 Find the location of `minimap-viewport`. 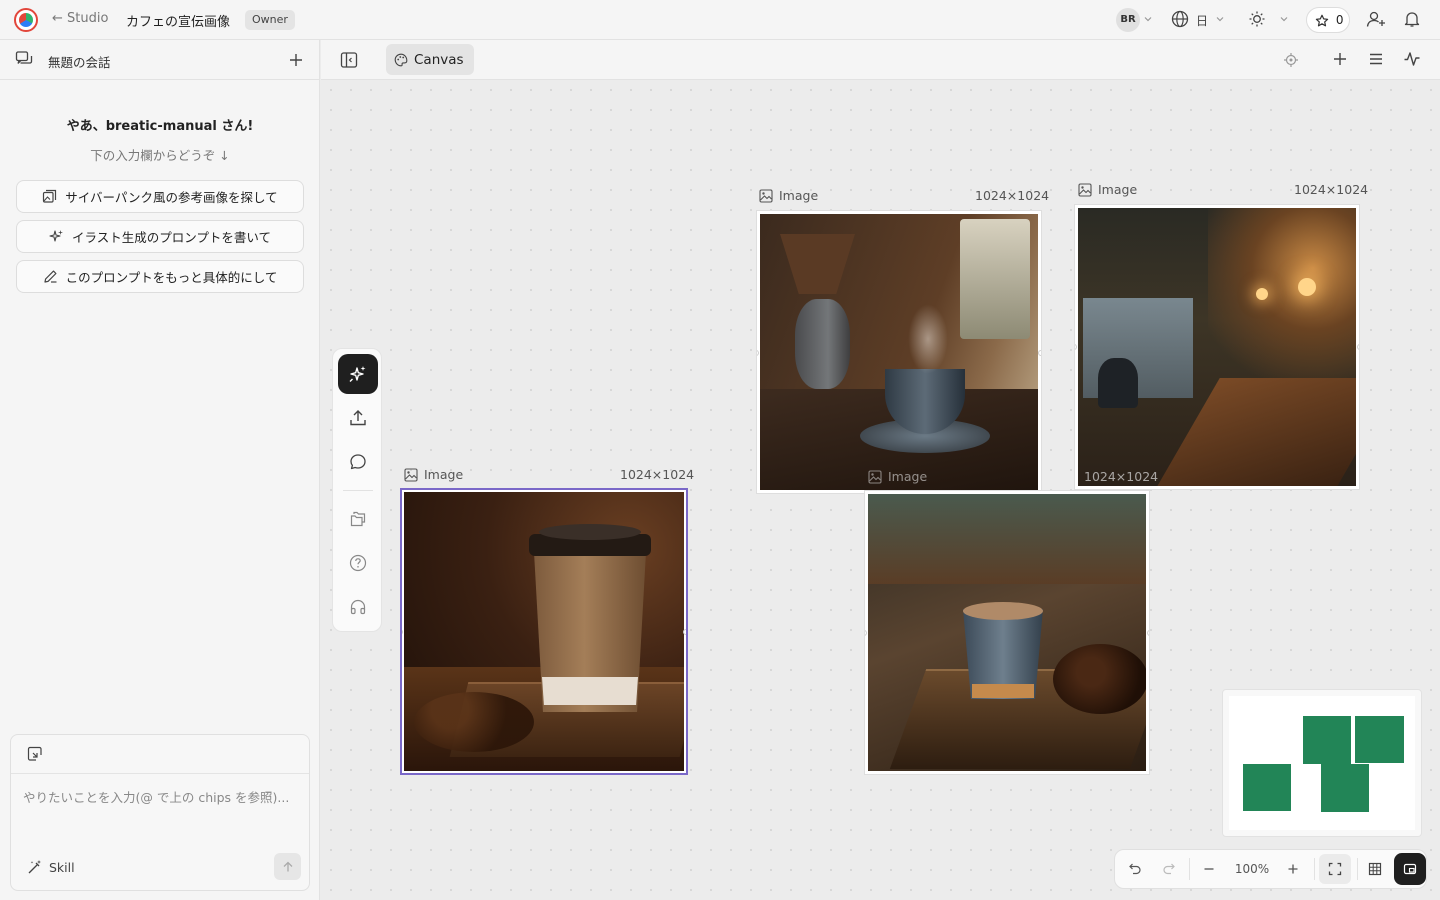

minimap-viewport is located at coordinates (1322, 763).